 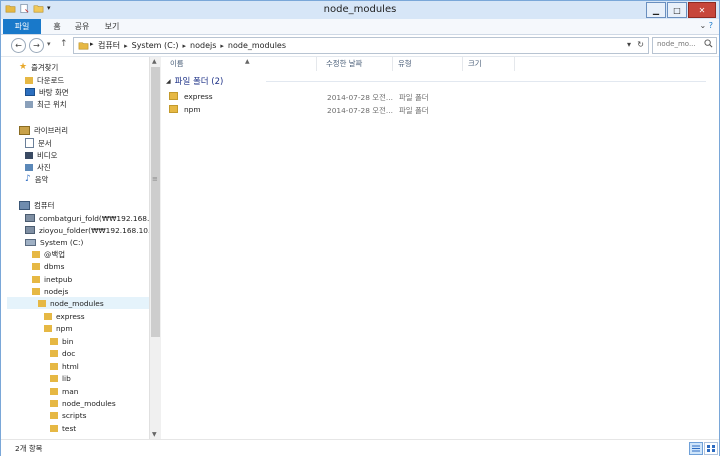 I want to click on nav-libraries-label: 라이브러리, so click(x=51, y=130).